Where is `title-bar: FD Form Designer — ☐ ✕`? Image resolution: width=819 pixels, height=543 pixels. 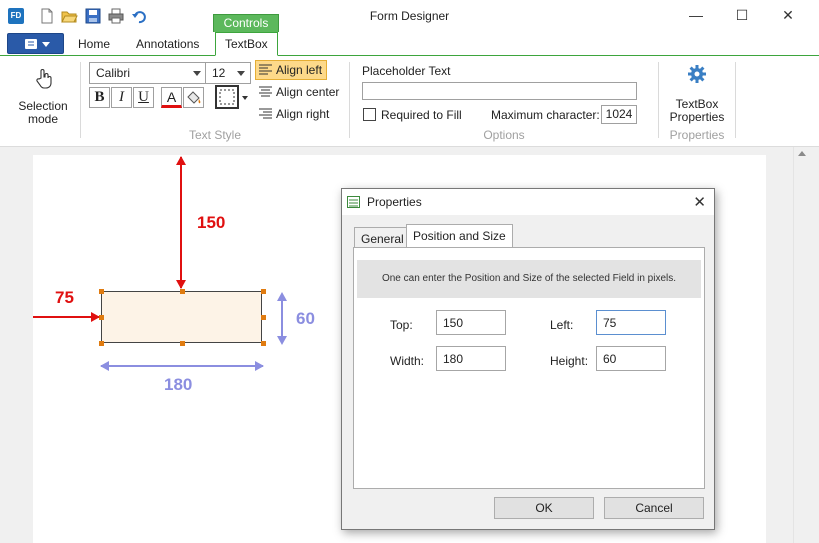
title-bar: FD Form Designer — ☐ ✕ is located at coordinates (409, 16).